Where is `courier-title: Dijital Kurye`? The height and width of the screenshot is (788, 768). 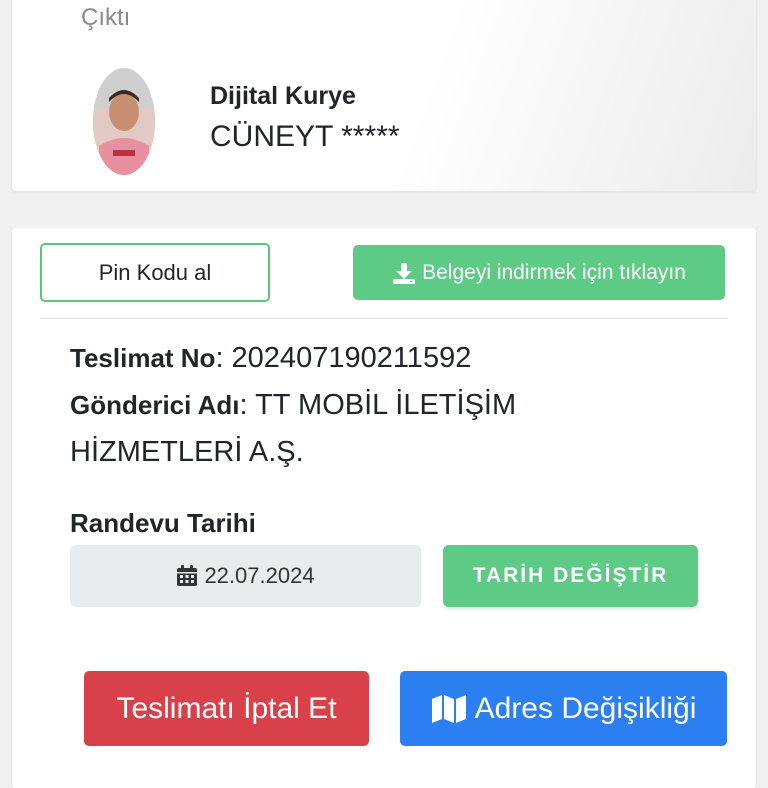 courier-title: Dijital Kurye is located at coordinates (283, 96).